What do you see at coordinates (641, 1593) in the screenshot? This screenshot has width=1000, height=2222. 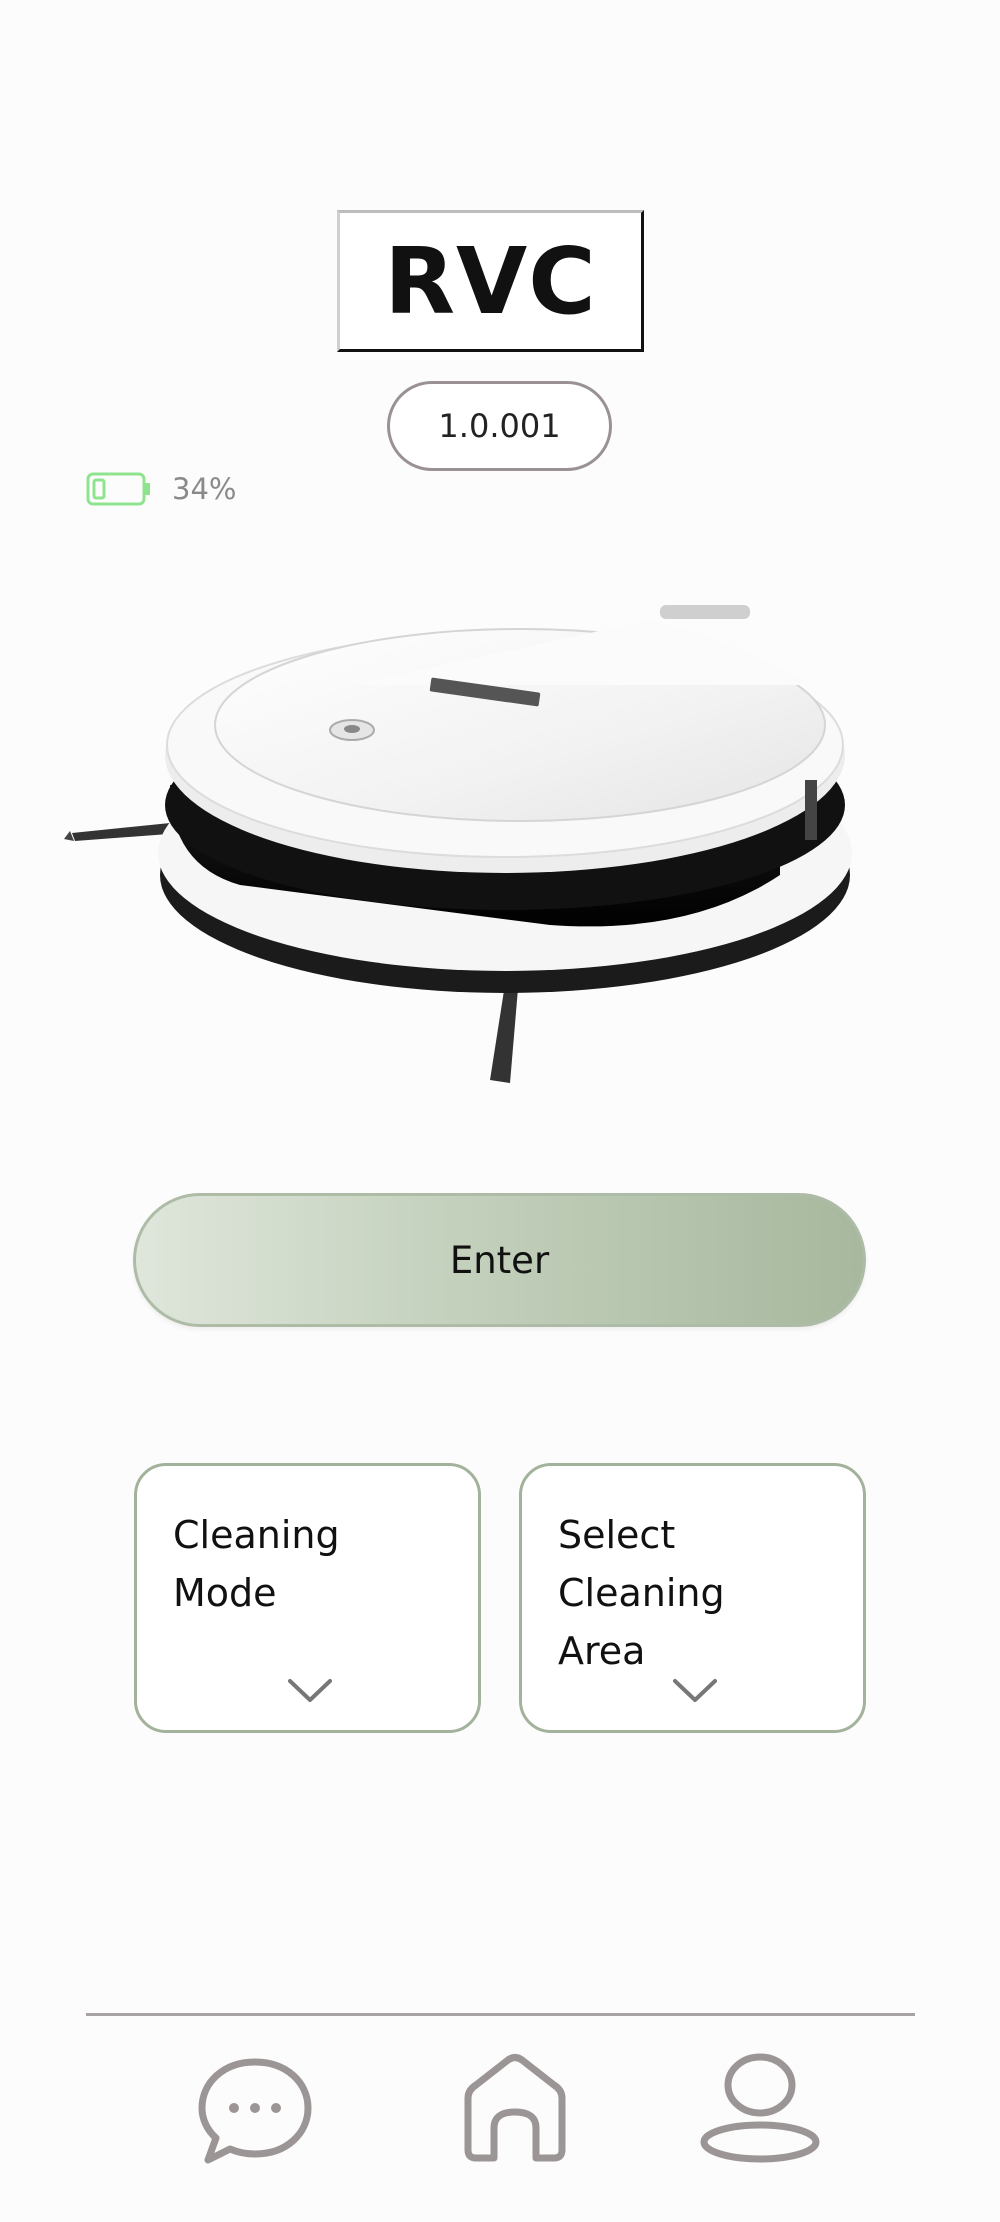 I see `select-cleaning-area-label: Select Cleaning Area` at bounding box center [641, 1593].